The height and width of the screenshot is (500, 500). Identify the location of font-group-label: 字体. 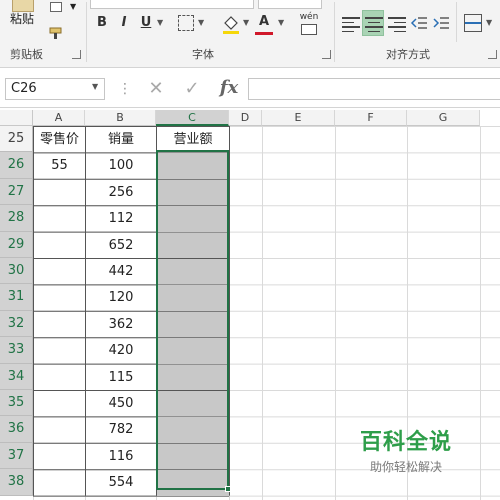
(203, 54).